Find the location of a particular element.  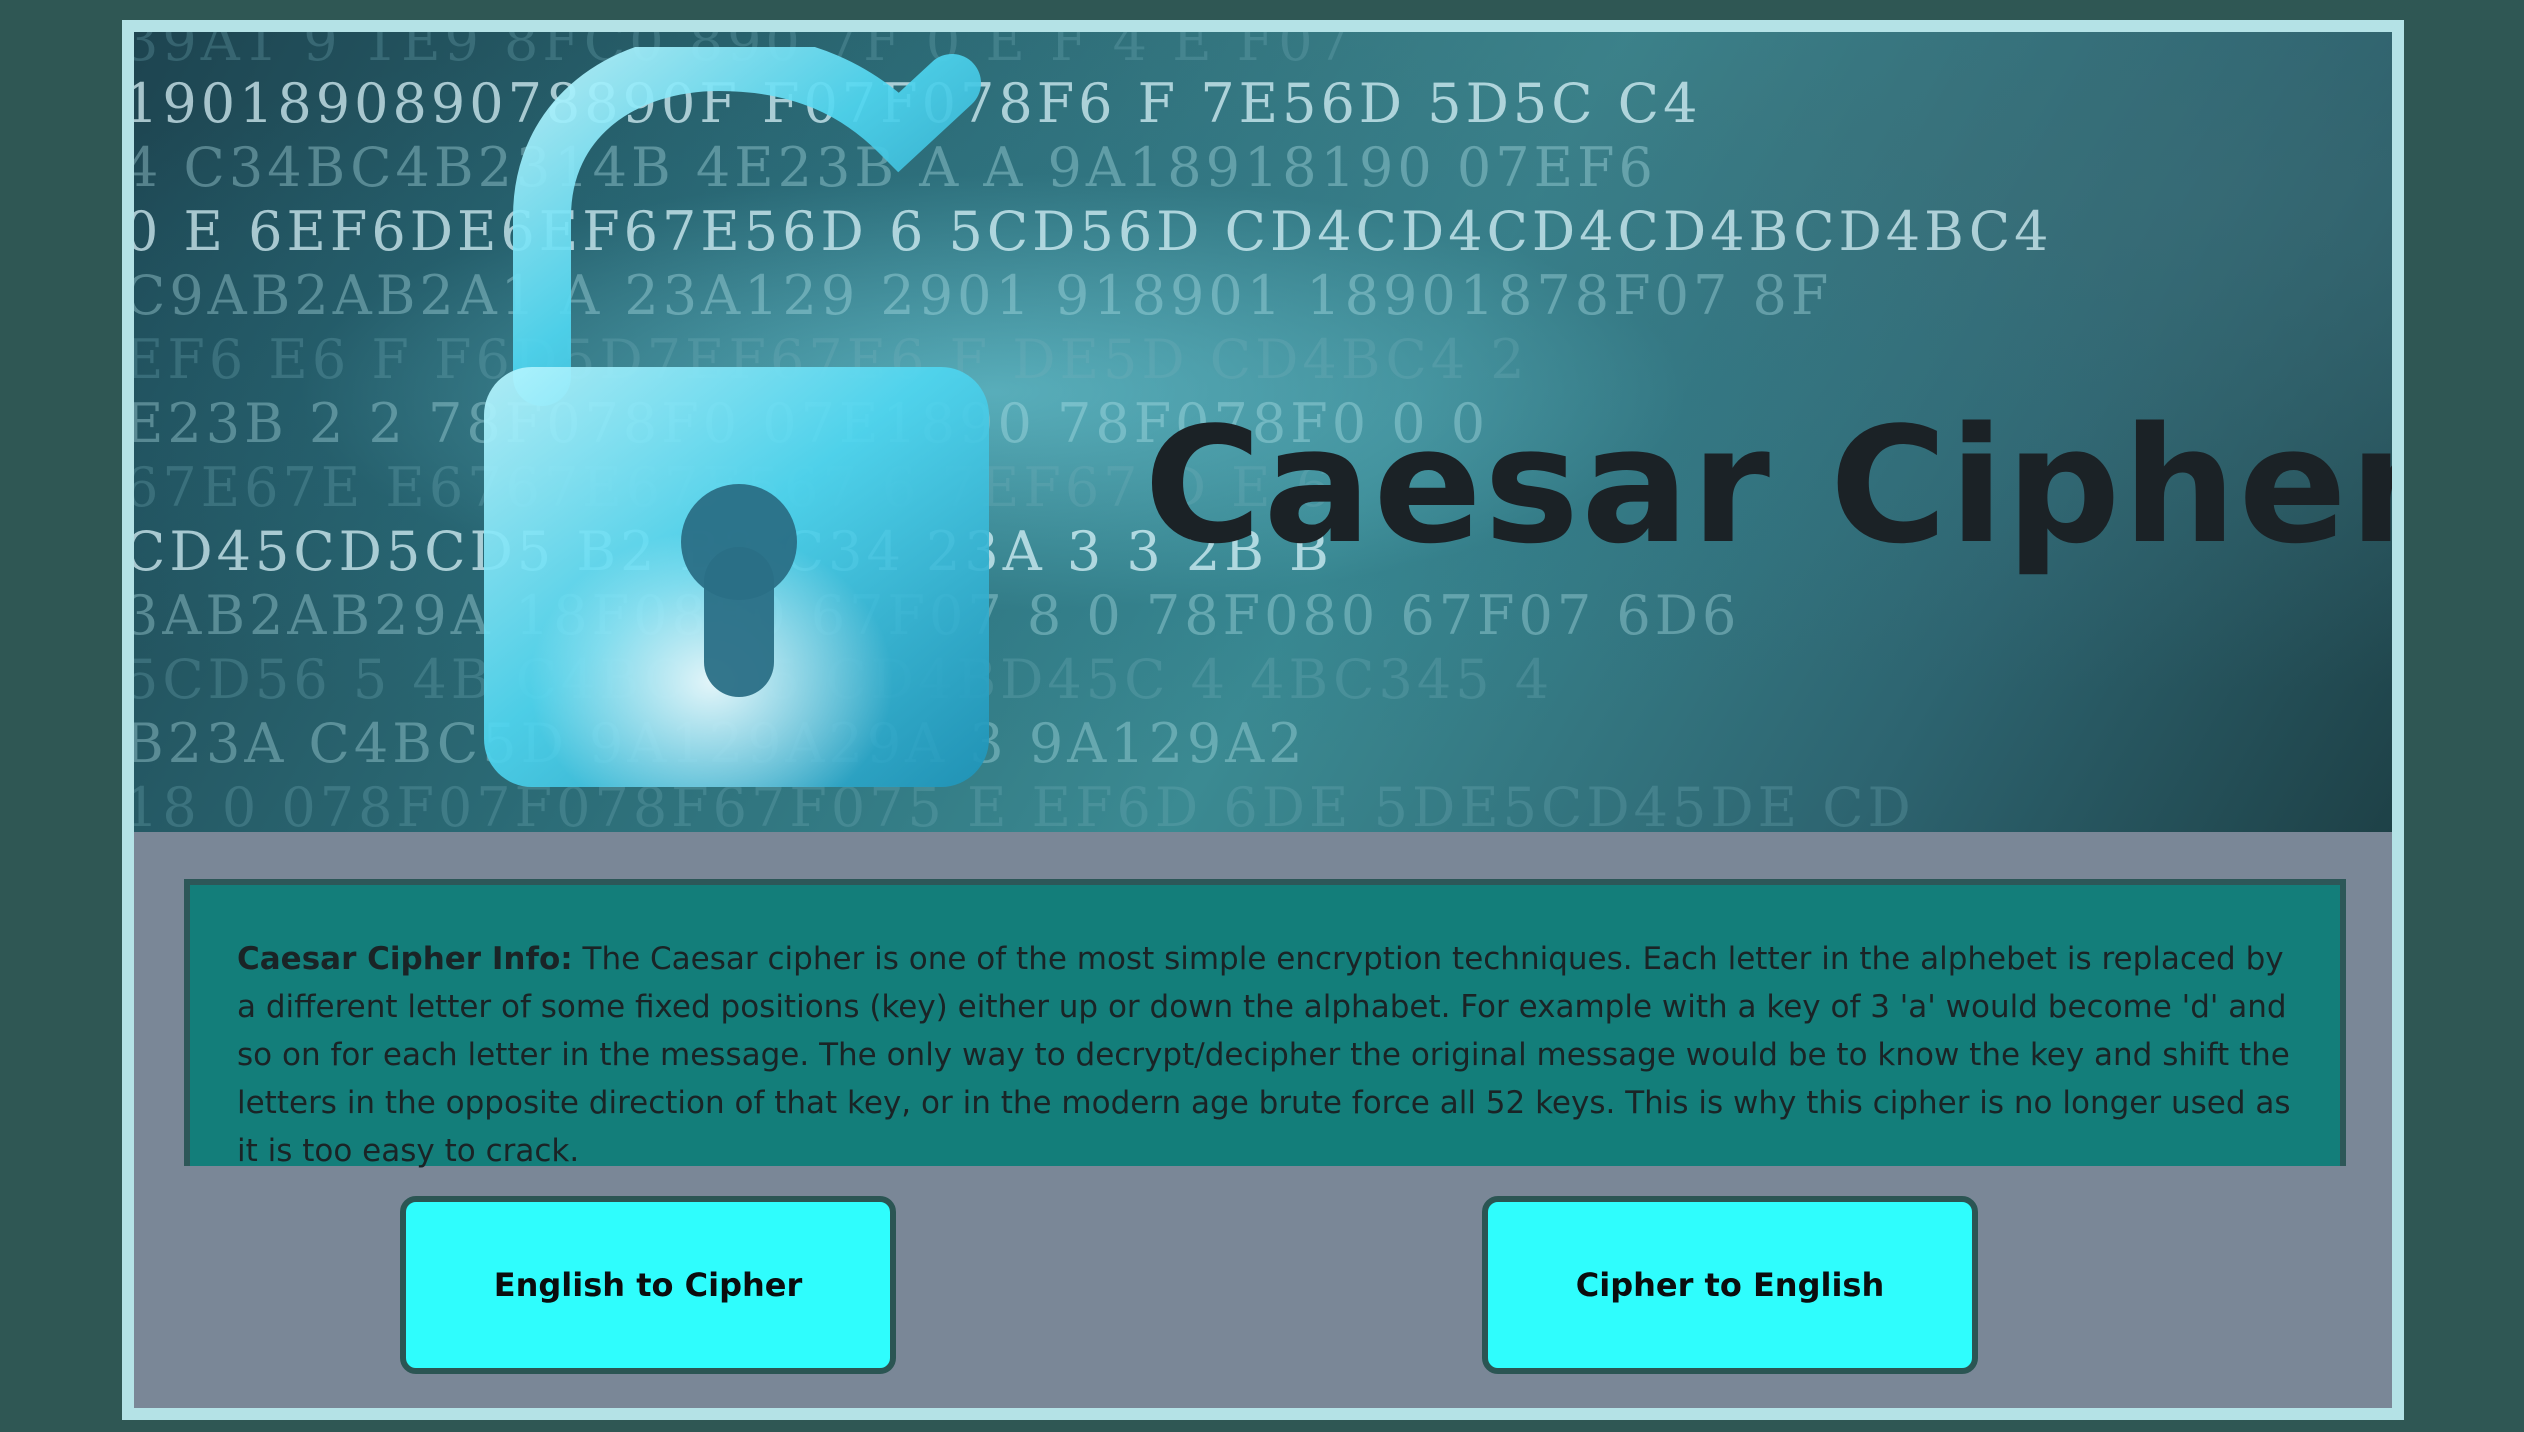

english-to-cipher-button: English to Cipher is located at coordinates (648, 1285).